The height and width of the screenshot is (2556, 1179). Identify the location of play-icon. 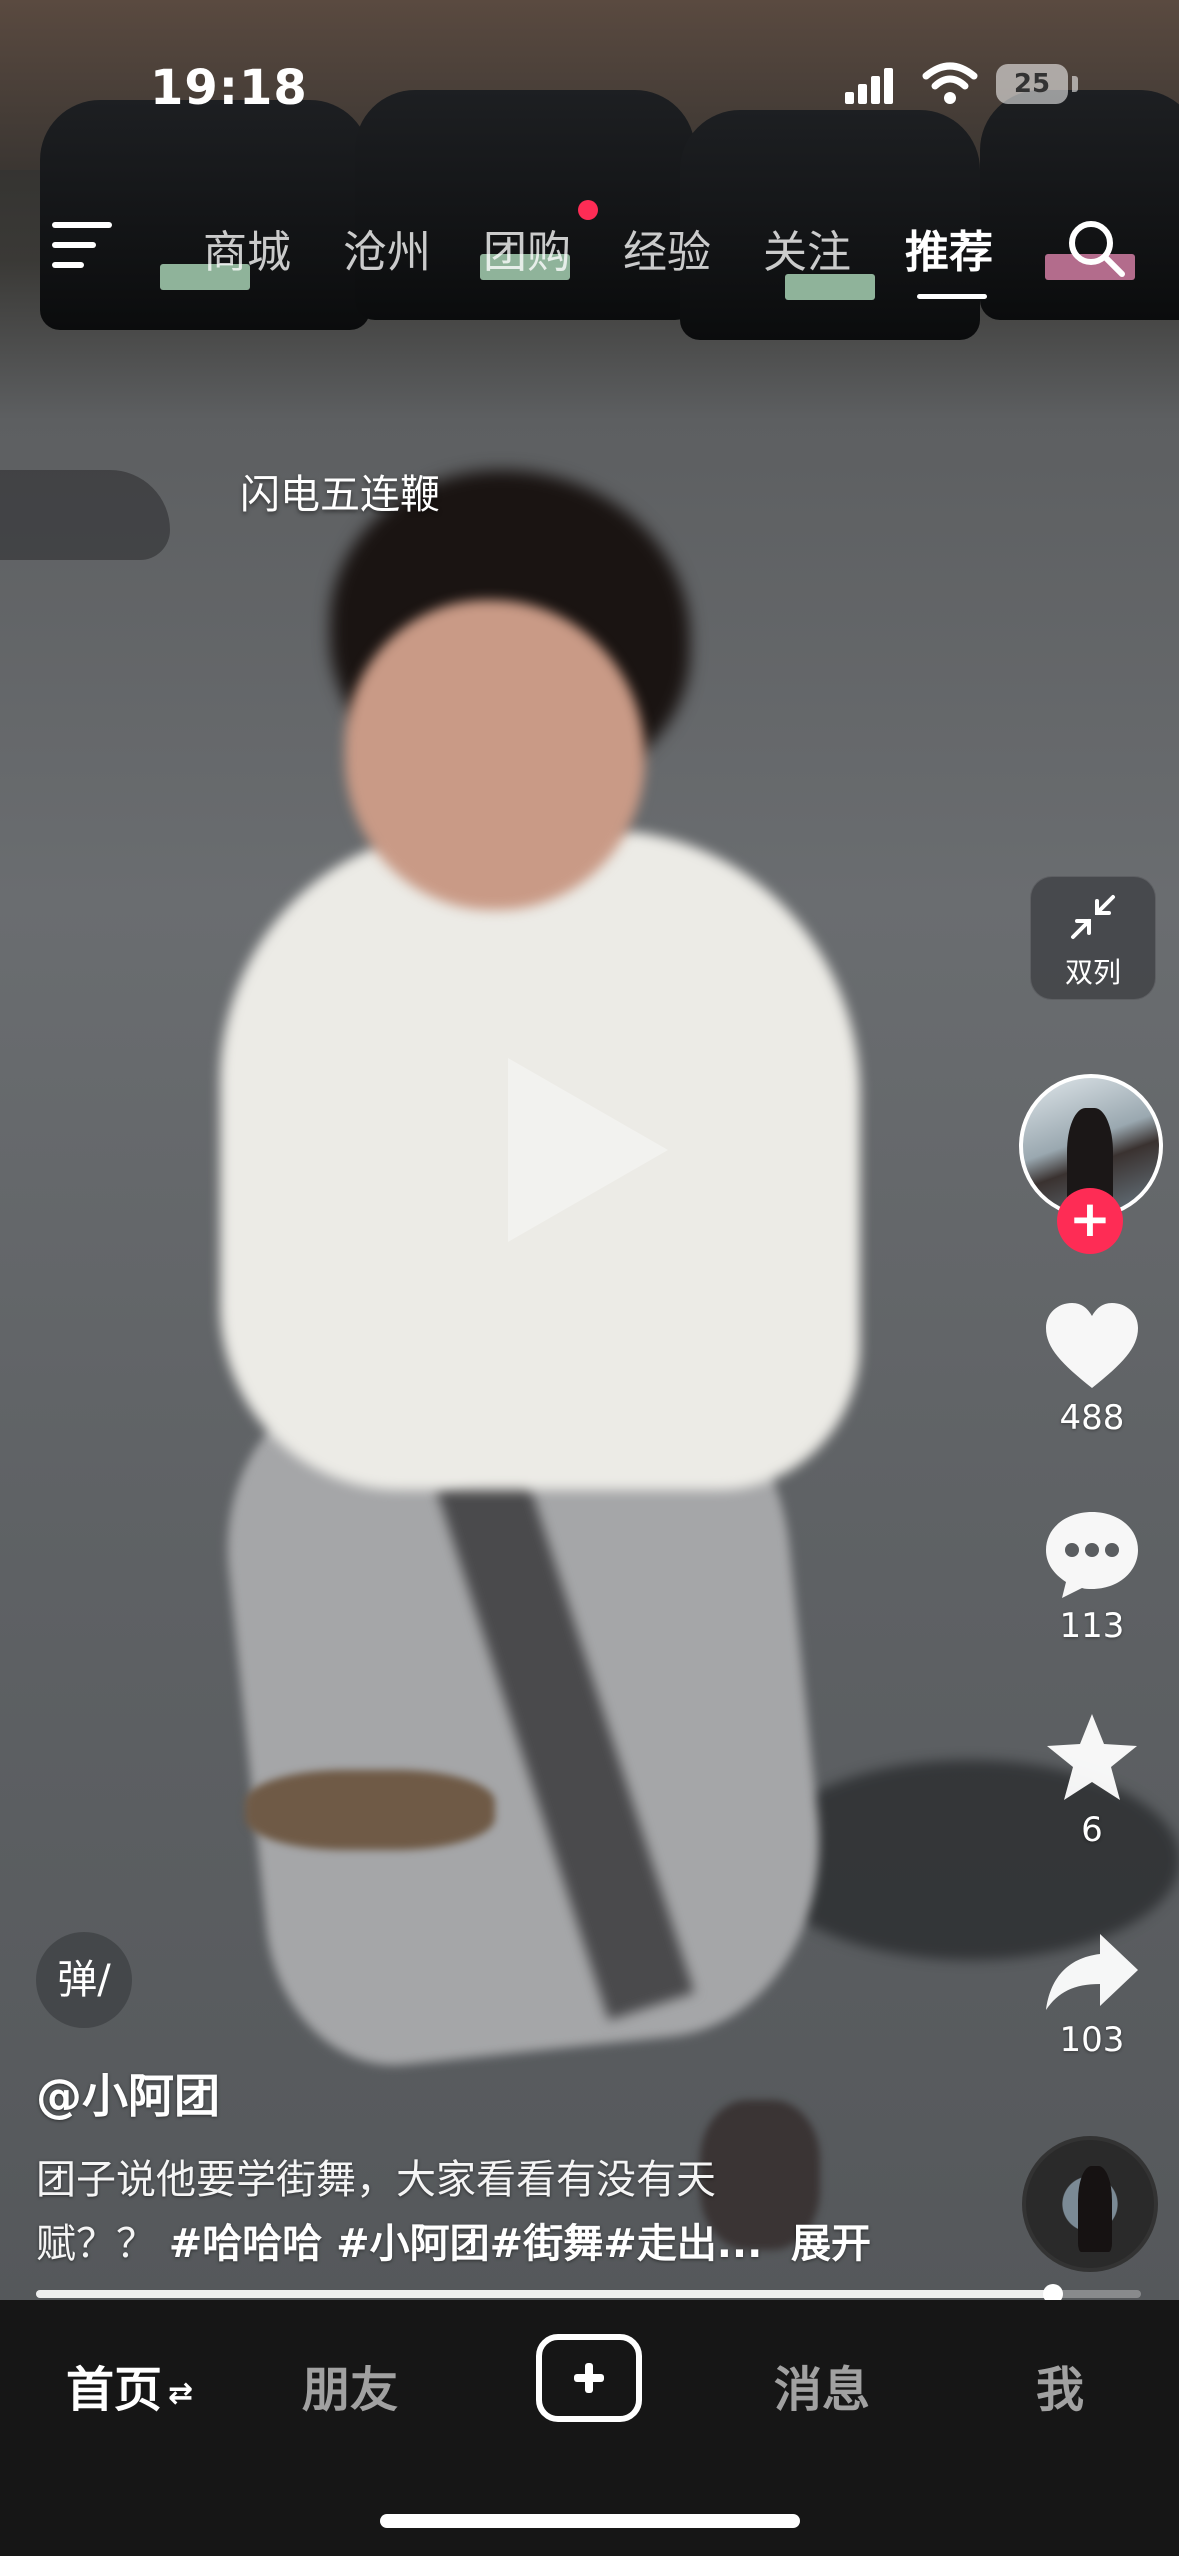
(588, 1150).